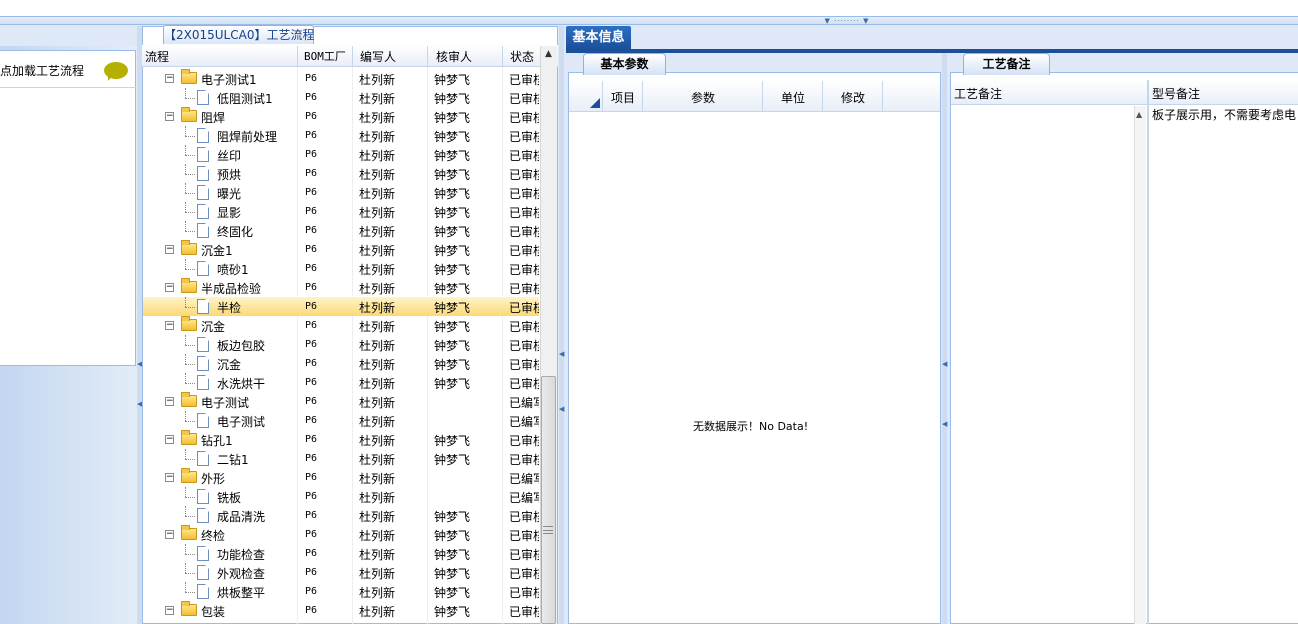  Describe the element at coordinates (341, 344) in the screenshot. I see `tree-row: 板边包胶 P6 杜列新 钟梦飞 已审核` at that location.